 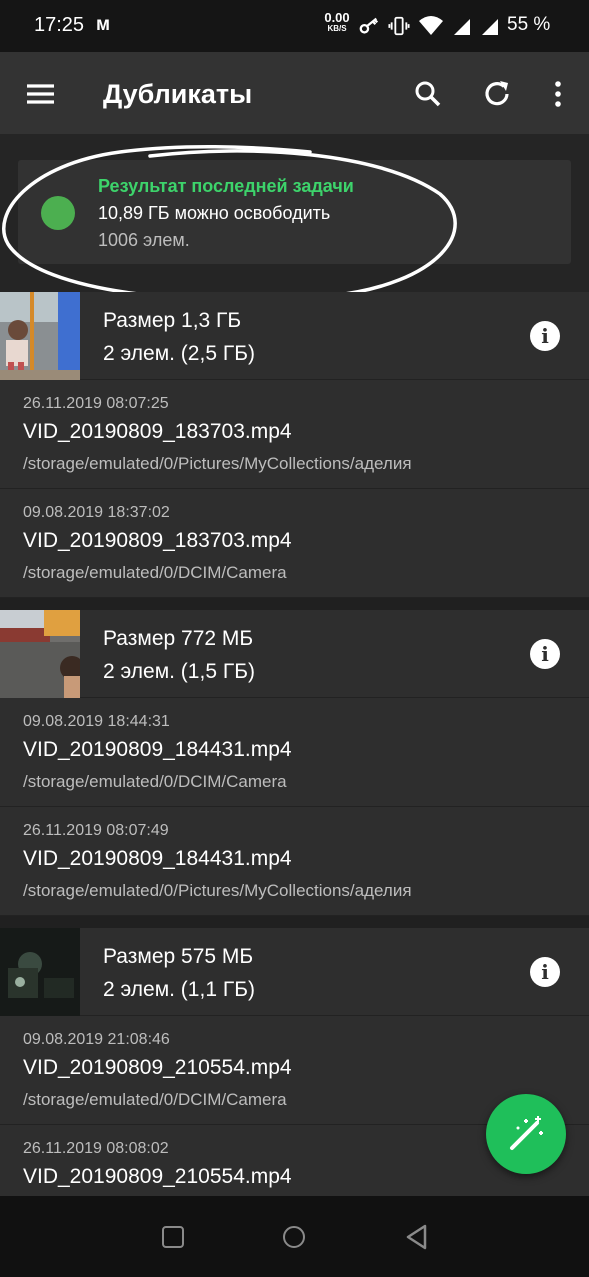 I want to click on refresh-button, so click(x=498, y=94).